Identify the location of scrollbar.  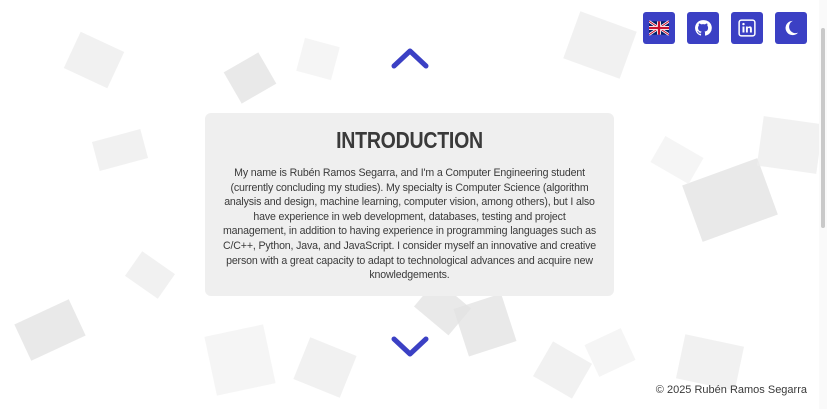
(823, 204).